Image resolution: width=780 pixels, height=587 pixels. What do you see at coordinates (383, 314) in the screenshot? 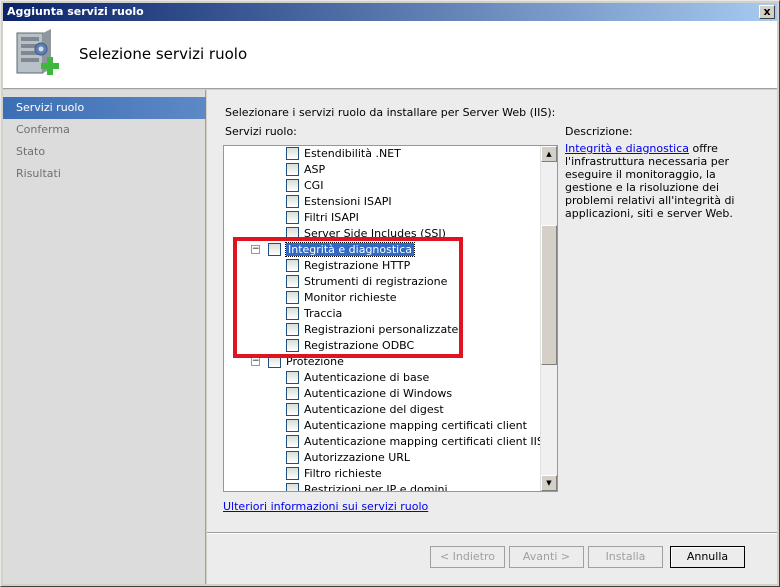
I see `tree-item: Traccia` at bounding box center [383, 314].